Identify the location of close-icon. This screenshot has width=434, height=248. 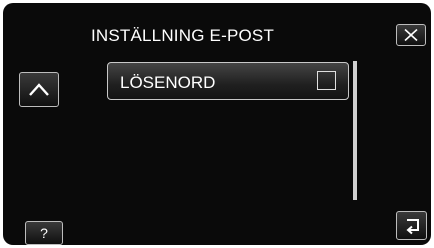
(411, 35).